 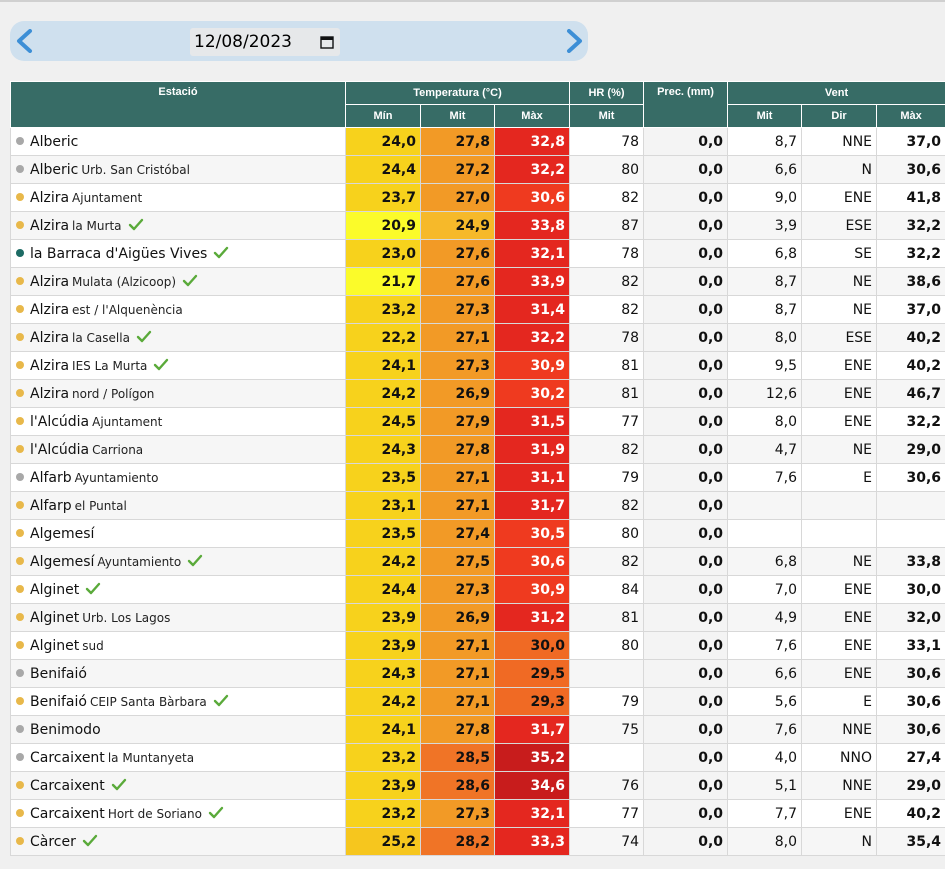 What do you see at coordinates (178, 841) in the screenshot?
I see `station-cell: Càrcer` at bounding box center [178, 841].